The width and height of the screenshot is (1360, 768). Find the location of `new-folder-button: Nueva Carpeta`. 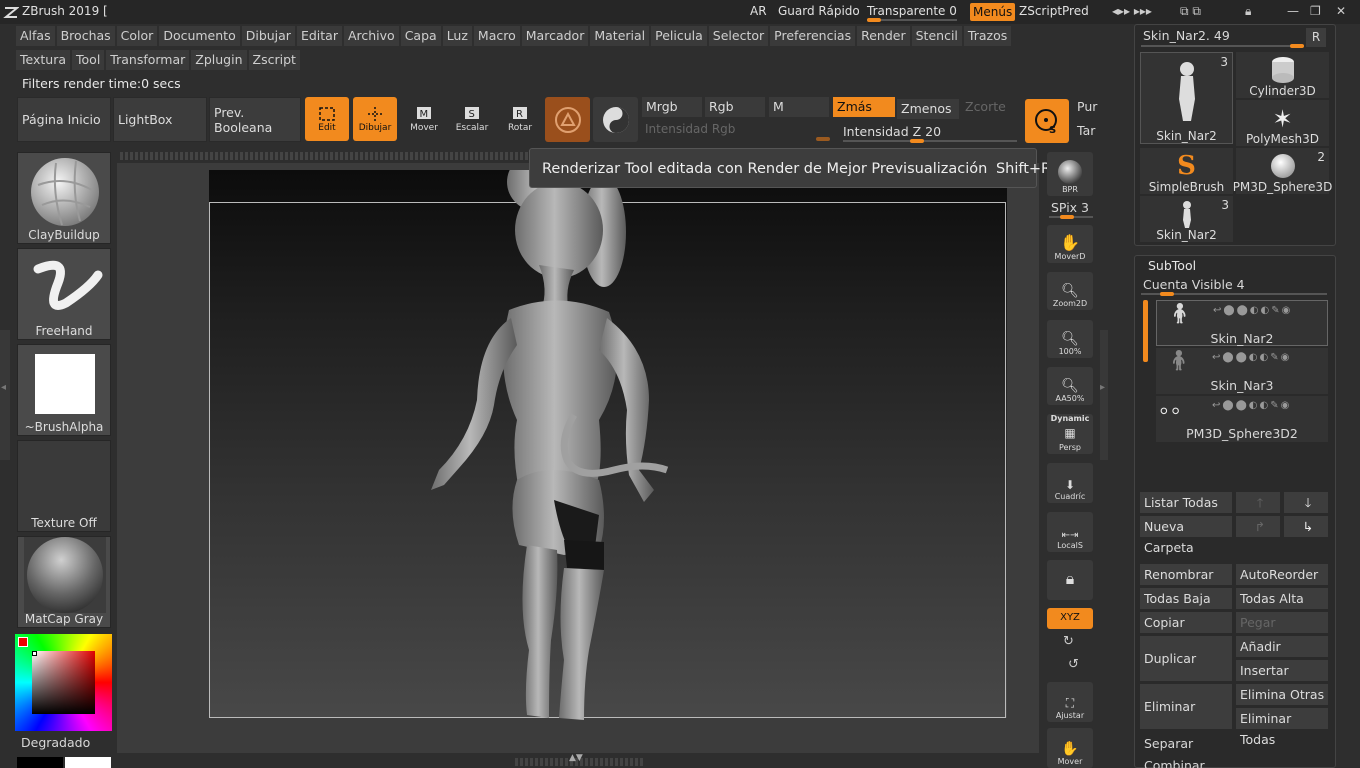

new-folder-button: Nueva Carpeta is located at coordinates (1186, 535).